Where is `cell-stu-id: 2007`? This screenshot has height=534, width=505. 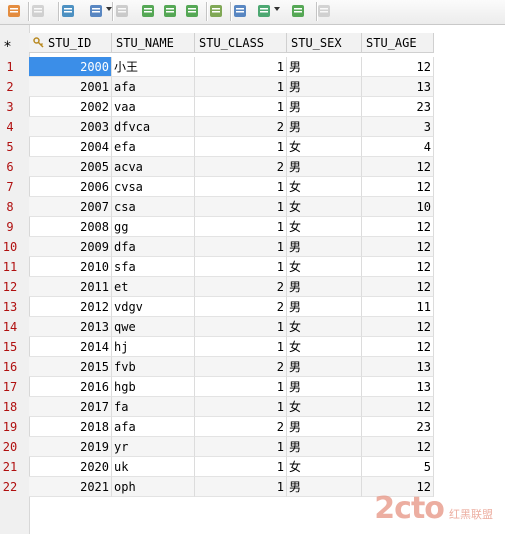
cell-stu-id: 2007 is located at coordinates (70, 207).